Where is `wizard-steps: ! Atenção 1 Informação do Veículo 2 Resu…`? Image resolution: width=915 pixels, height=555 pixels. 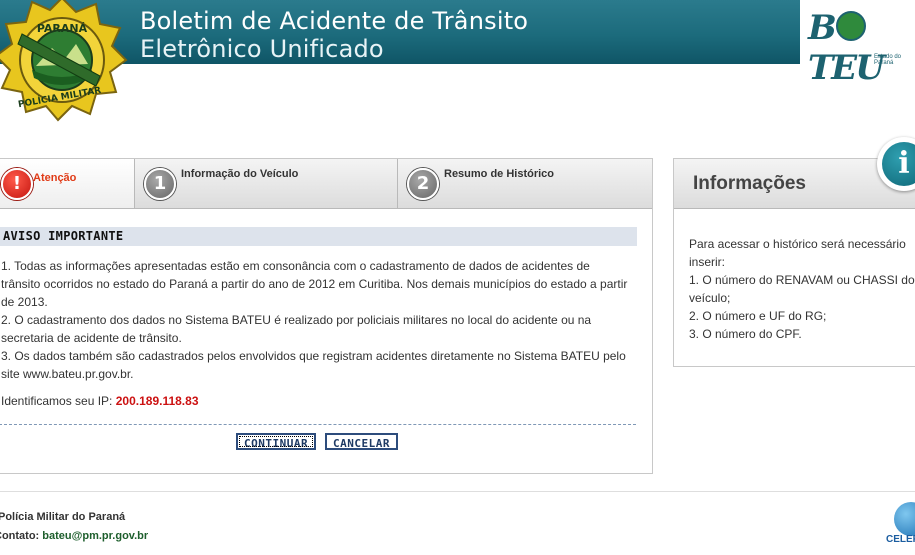
wizard-steps: ! Atenção 1 Informação do Veículo 2 Resu… is located at coordinates (326, 184).